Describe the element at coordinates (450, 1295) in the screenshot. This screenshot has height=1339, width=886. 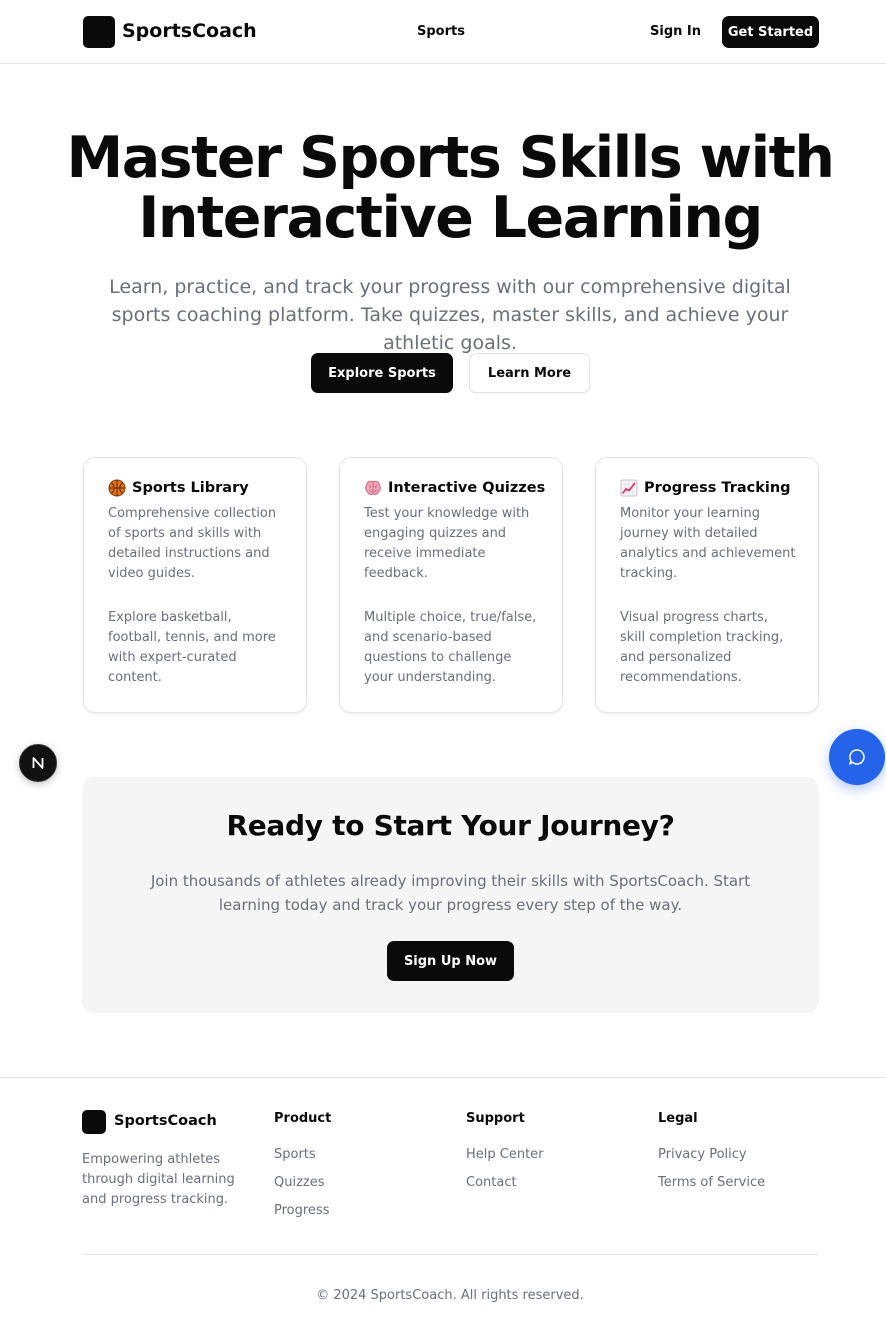
I see `copyright-text: © 2024 SportsCoach. All rights reserved.` at that location.